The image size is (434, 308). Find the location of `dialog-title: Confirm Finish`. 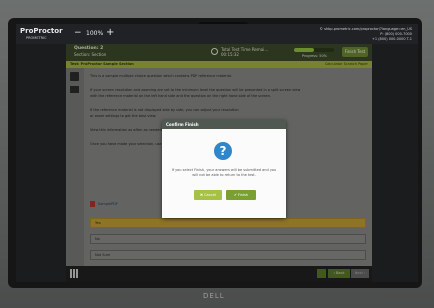

dialog-title: Confirm Finish is located at coordinates (224, 124).